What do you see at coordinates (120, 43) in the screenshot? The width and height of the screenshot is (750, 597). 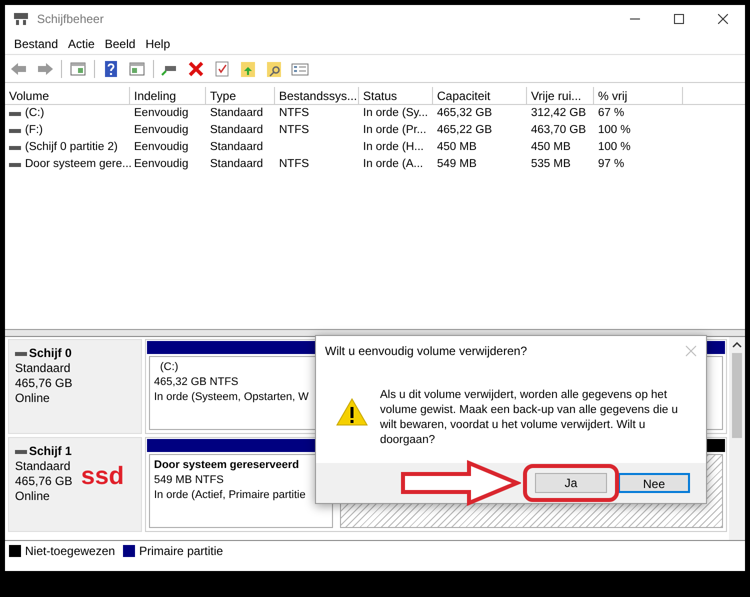 I see `menu-item: Beeld` at bounding box center [120, 43].